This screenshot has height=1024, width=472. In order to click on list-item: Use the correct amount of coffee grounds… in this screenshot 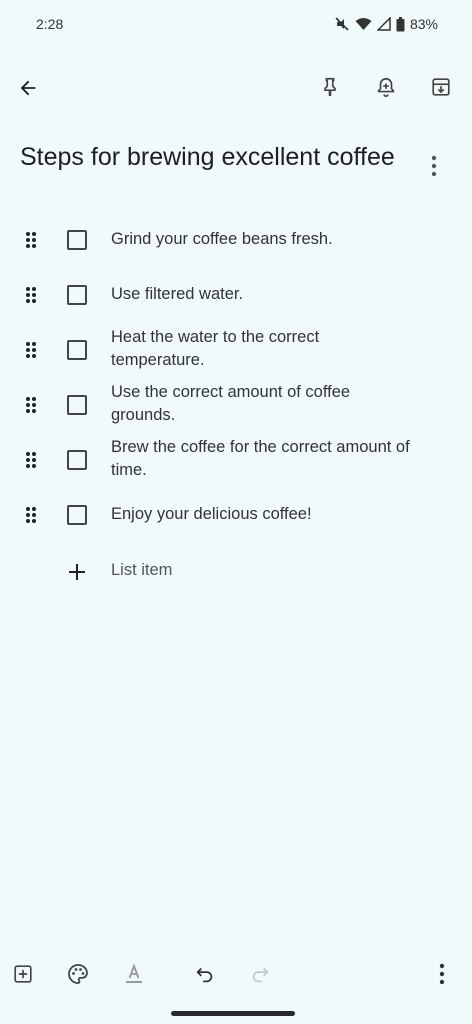, I will do `click(236, 404)`.